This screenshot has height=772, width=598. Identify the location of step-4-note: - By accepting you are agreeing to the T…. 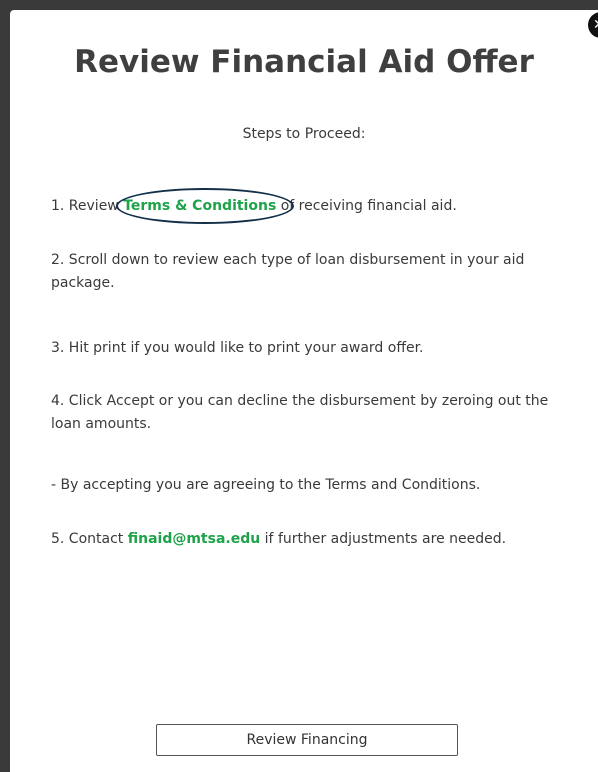
(266, 485).